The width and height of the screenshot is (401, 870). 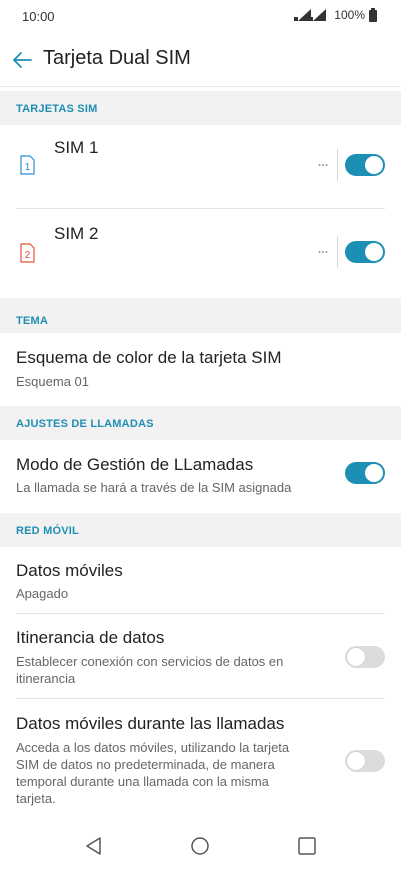 What do you see at coordinates (149, 357) in the screenshot?
I see `color-scheme-title: Esquema de color de la tarjeta SIM` at bounding box center [149, 357].